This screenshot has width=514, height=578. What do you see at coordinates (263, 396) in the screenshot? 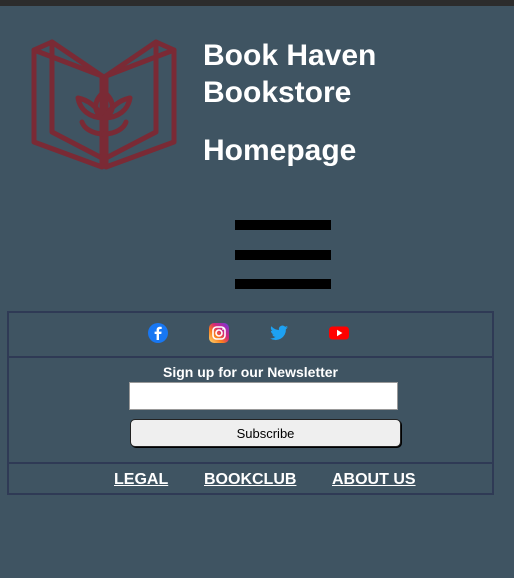
I see `newsletter-email-input` at bounding box center [263, 396].